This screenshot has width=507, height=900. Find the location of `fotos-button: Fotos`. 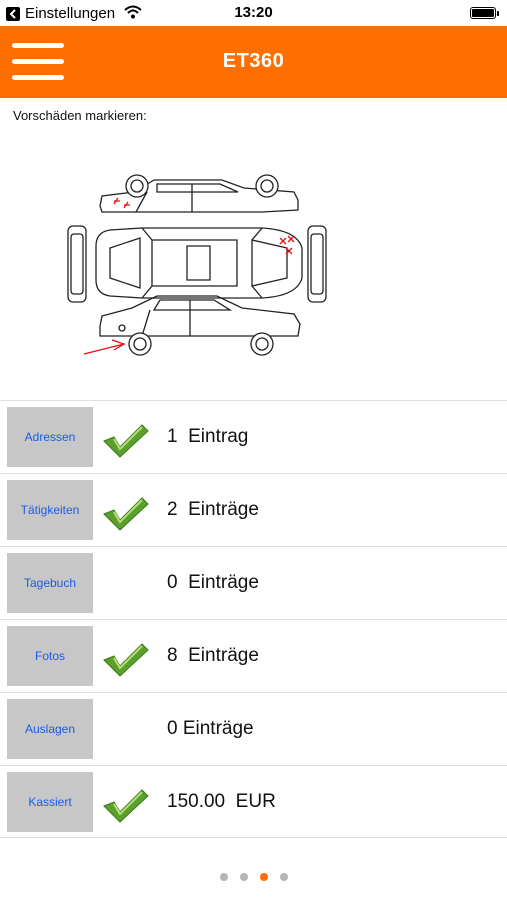

fotos-button: Fotos is located at coordinates (50, 656).